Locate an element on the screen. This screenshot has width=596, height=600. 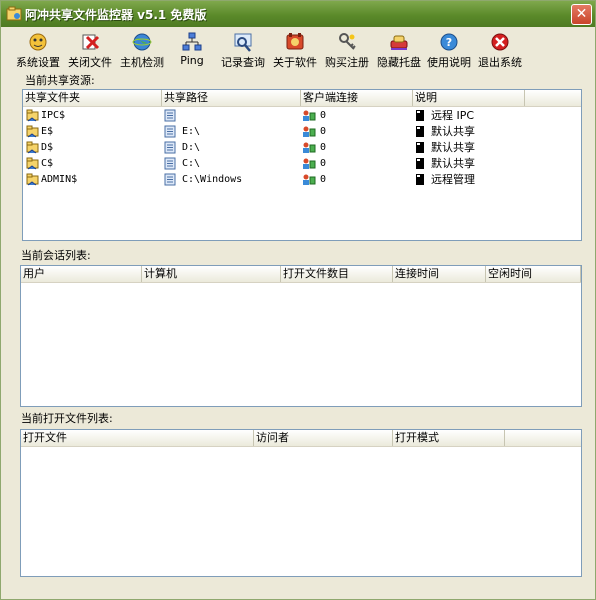
share-name: ADMIN$ is located at coordinates (59, 179).